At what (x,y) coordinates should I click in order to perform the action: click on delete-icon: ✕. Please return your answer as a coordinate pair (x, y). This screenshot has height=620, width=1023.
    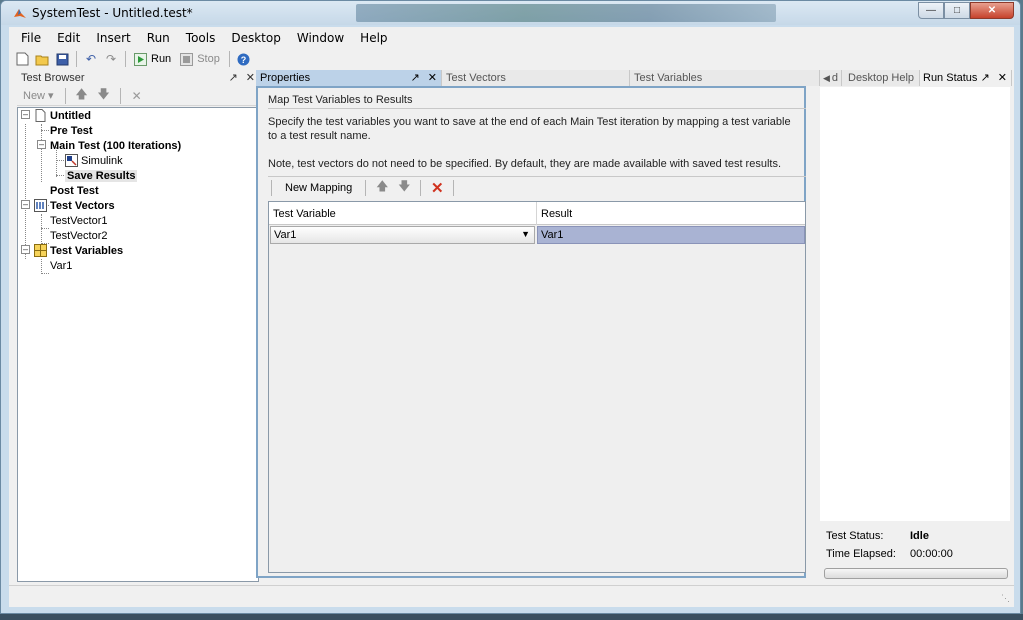
    Looking at the image, I should click on (137, 96).